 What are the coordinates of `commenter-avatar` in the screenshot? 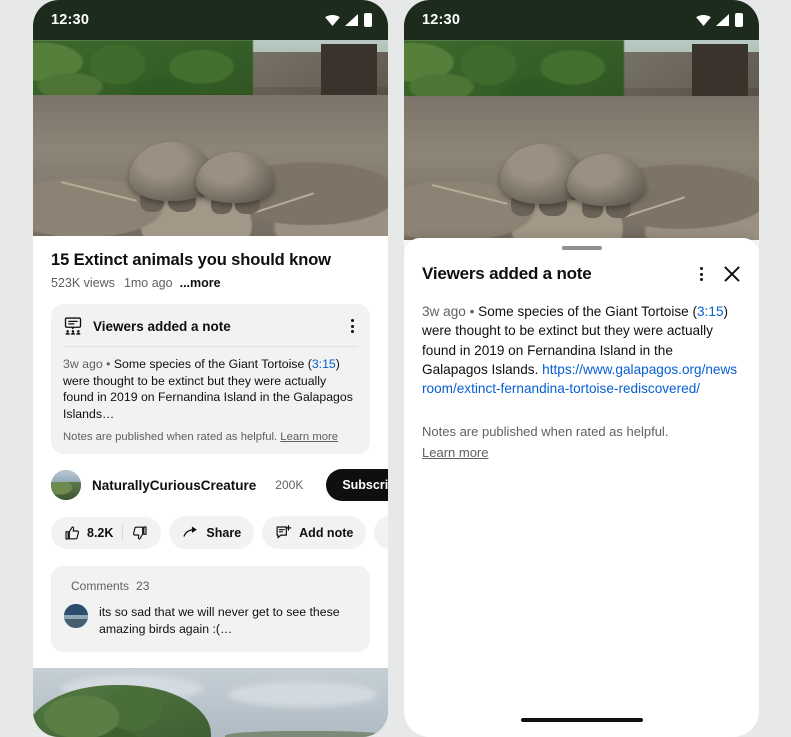 It's located at (76, 616).